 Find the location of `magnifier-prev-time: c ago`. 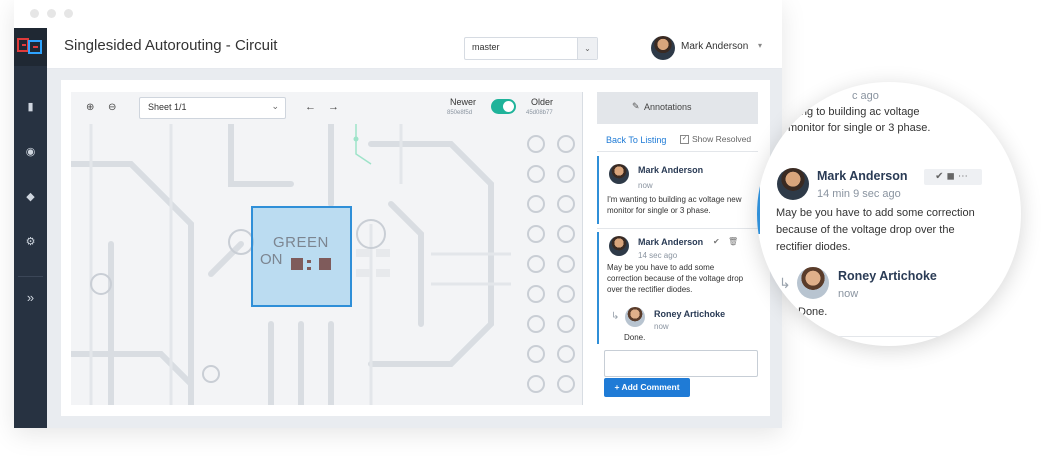

magnifier-prev-time: c ago is located at coordinates (865, 96).